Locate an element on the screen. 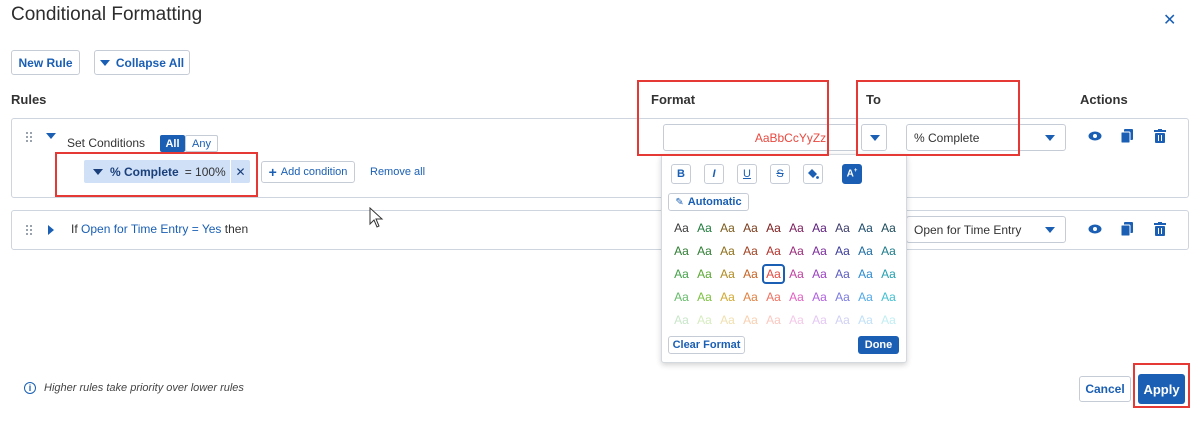 The image size is (1200, 425). toggle-all: All is located at coordinates (172, 143).